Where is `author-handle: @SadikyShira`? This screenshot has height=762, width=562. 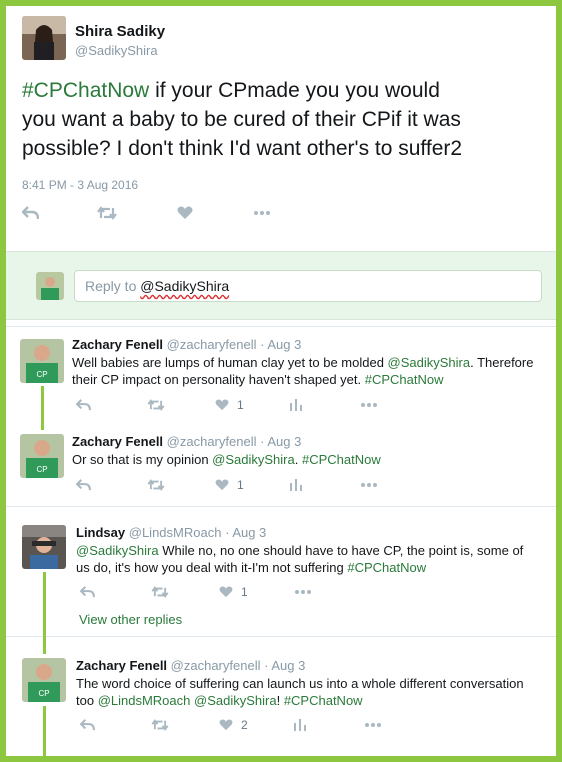
author-handle: @SadikyShira is located at coordinates (116, 50).